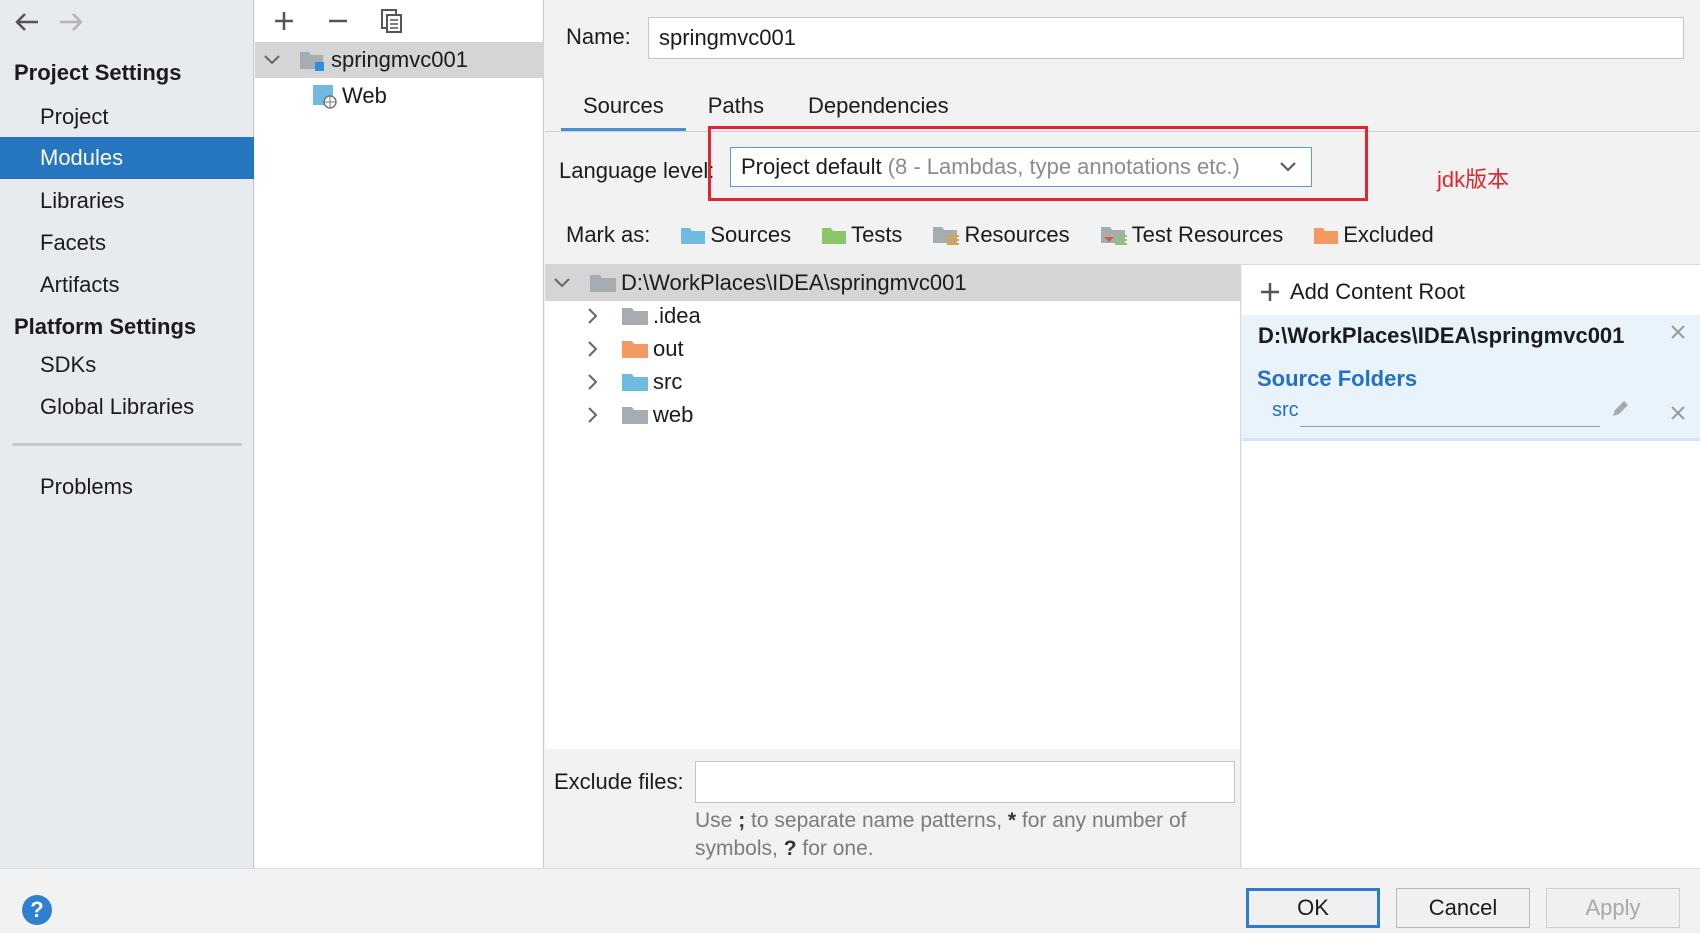  What do you see at coordinates (37, 910) in the screenshot?
I see `help-icon: ?` at bounding box center [37, 910].